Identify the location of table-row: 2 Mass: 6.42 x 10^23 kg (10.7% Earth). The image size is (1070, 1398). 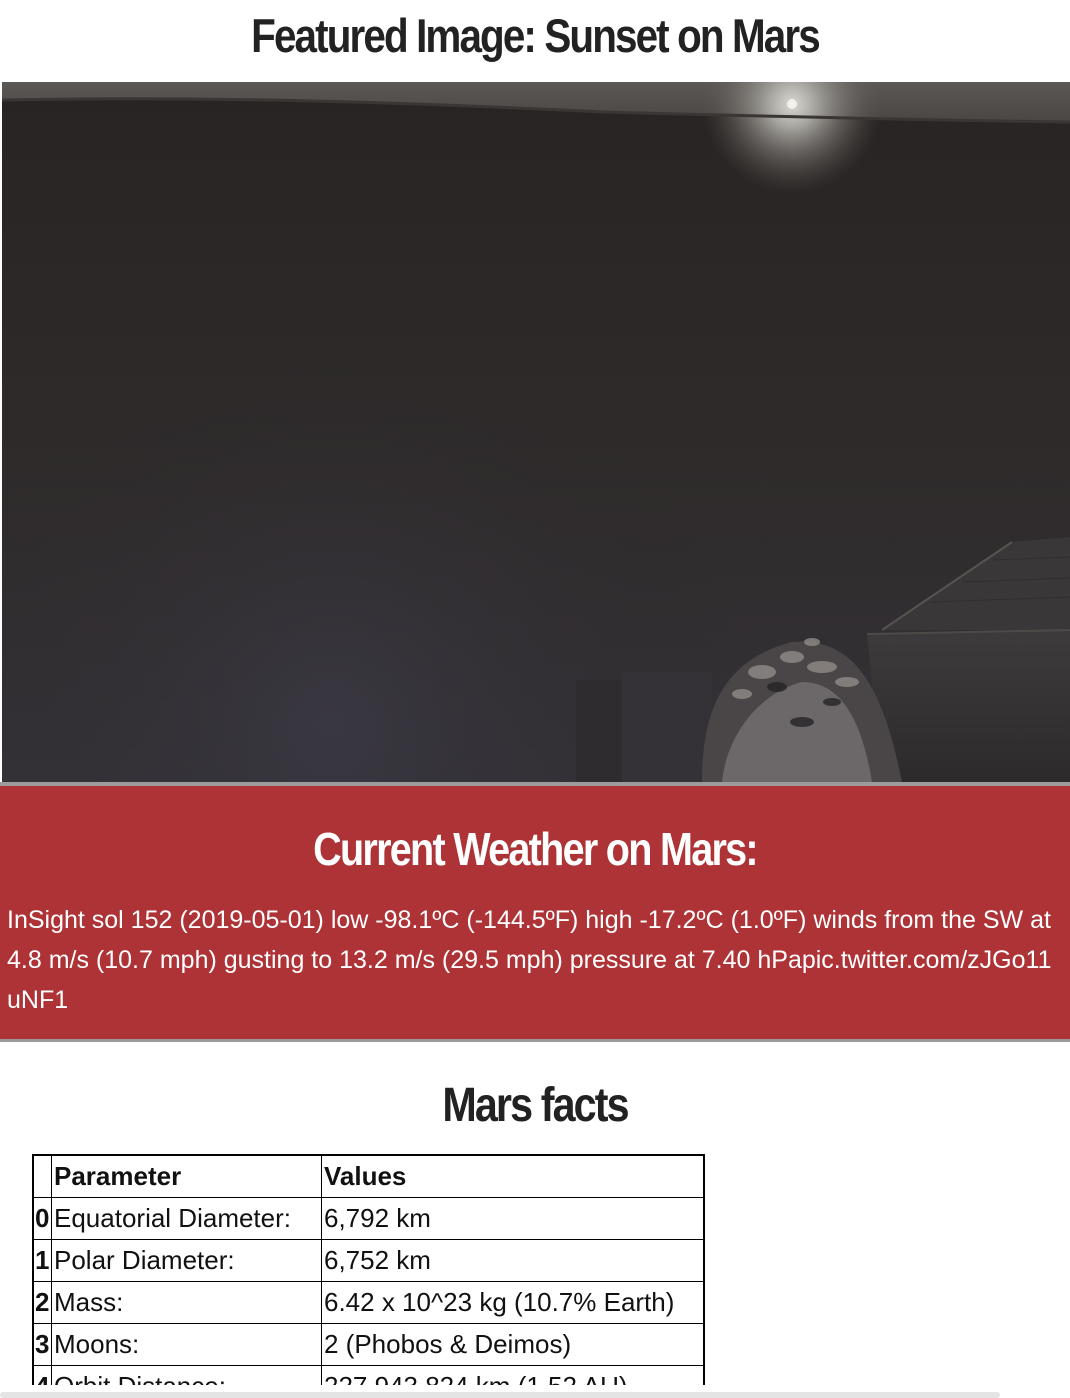
(368, 1302).